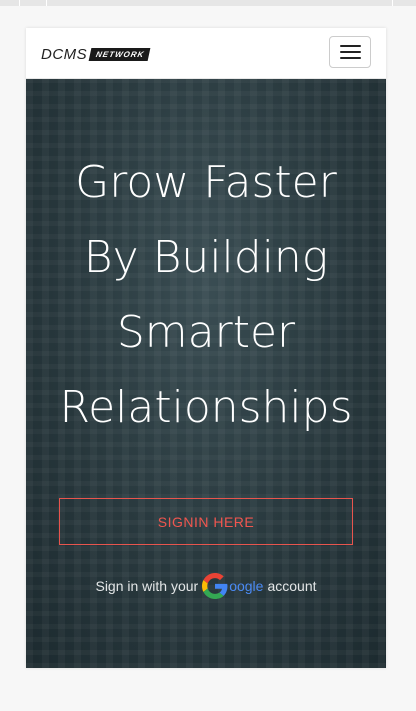 This screenshot has width=416, height=711. What do you see at coordinates (246, 586) in the screenshot?
I see `google-wordmark: oogle` at bounding box center [246, 586].